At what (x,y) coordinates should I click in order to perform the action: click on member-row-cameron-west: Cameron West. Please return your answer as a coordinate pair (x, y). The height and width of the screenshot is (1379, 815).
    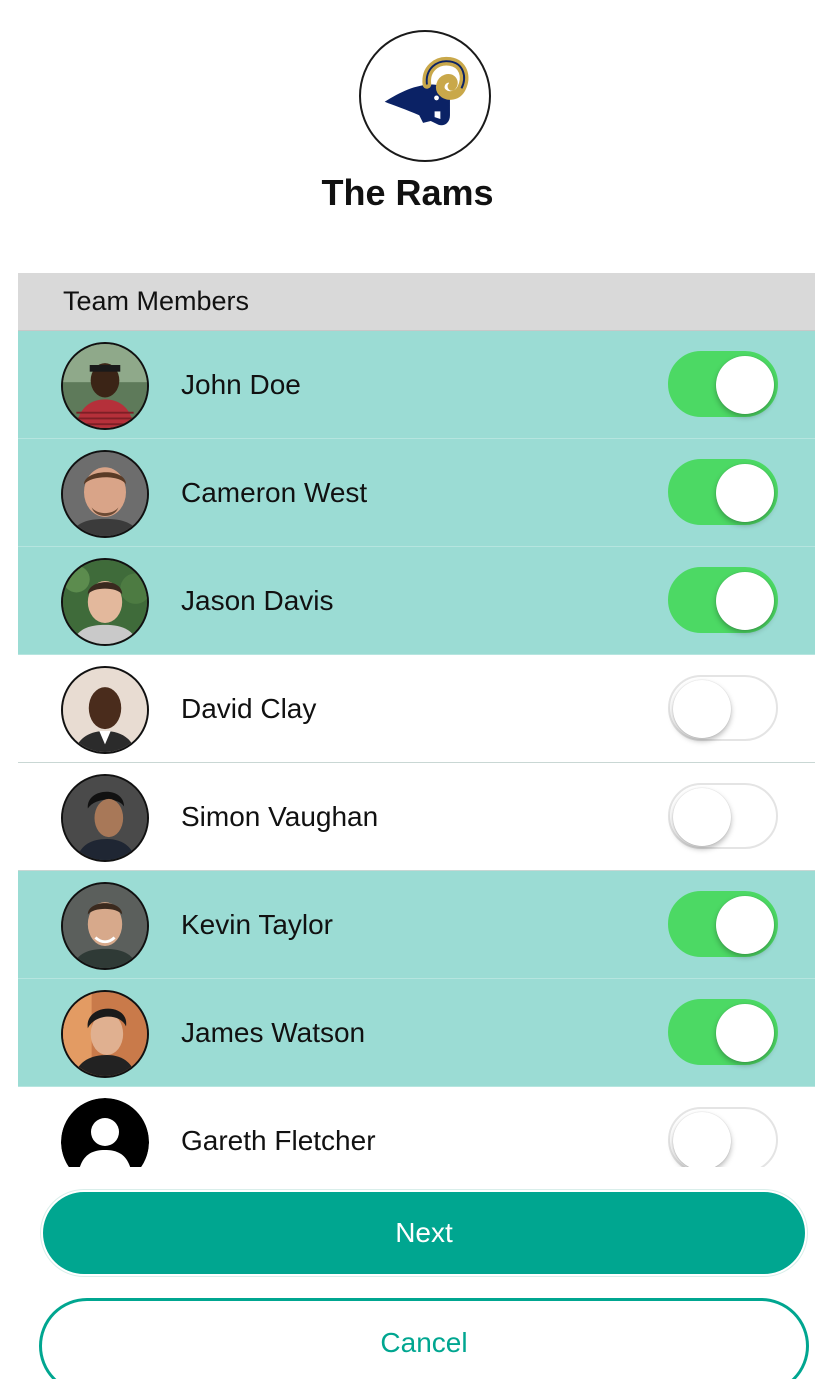
    Looking at the image, I should click on (416, 493).